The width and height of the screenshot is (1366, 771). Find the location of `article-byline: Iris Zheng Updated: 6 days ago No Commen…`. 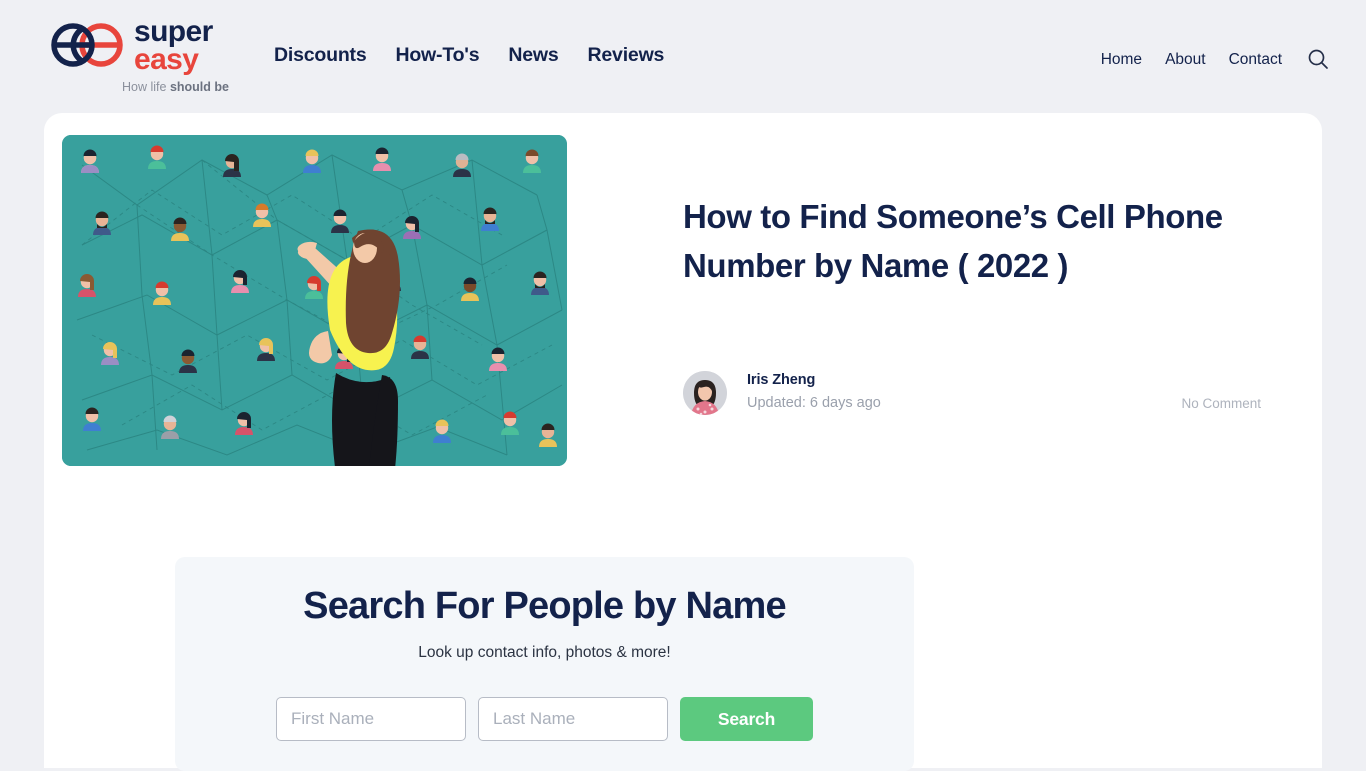

article-byline: Iris Zheng Updated: 6 days ago No Commen… is located at coordinates (983, 396).